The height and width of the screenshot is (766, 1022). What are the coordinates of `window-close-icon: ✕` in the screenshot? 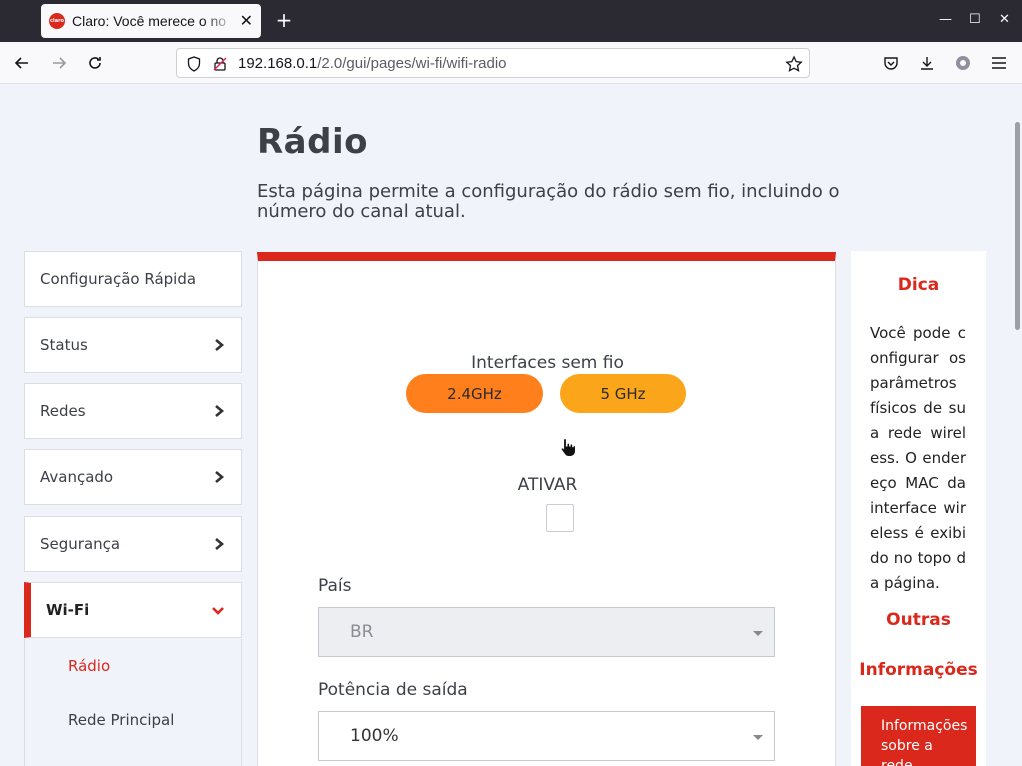 It's located at (1004, 20).